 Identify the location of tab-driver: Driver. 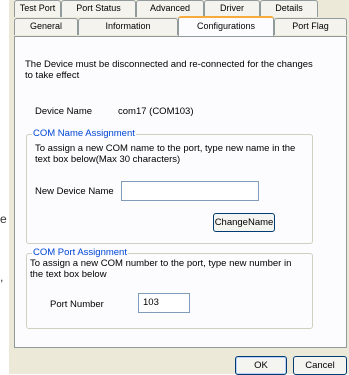
(232, 8).